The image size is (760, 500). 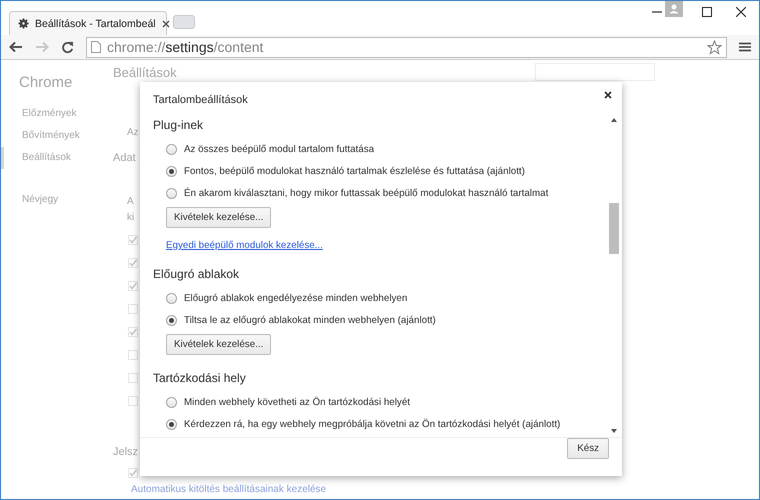 I want to click on option-label: Fontos, beépülő modulokat használó tartalmak észlelése és futtatása (ajánlott), so click(x=354, y=171).